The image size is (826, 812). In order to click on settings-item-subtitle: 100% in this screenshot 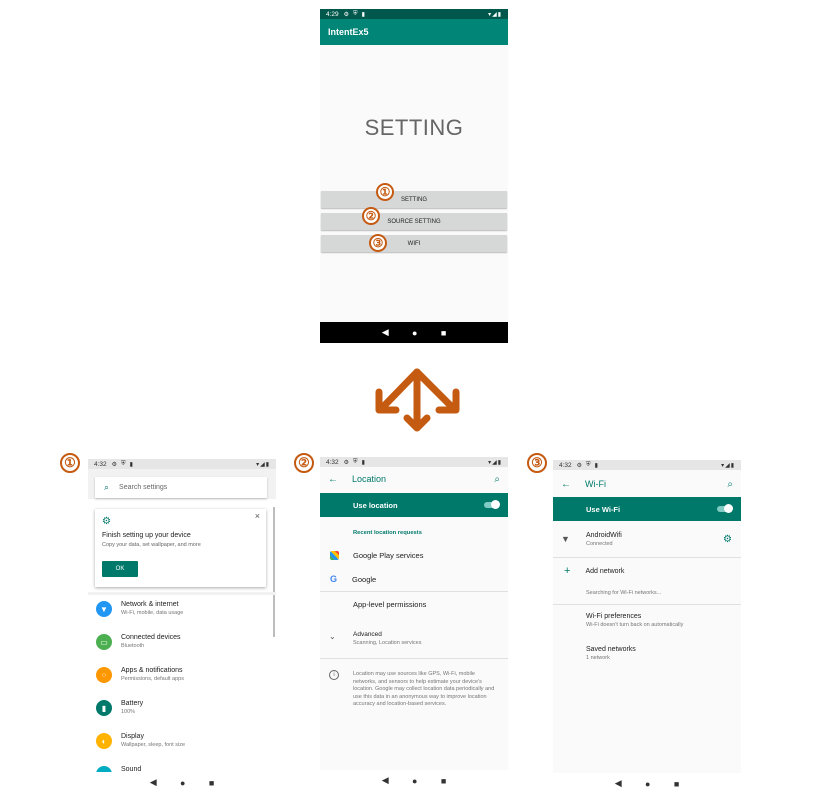, I will do `click(128, 712)`.